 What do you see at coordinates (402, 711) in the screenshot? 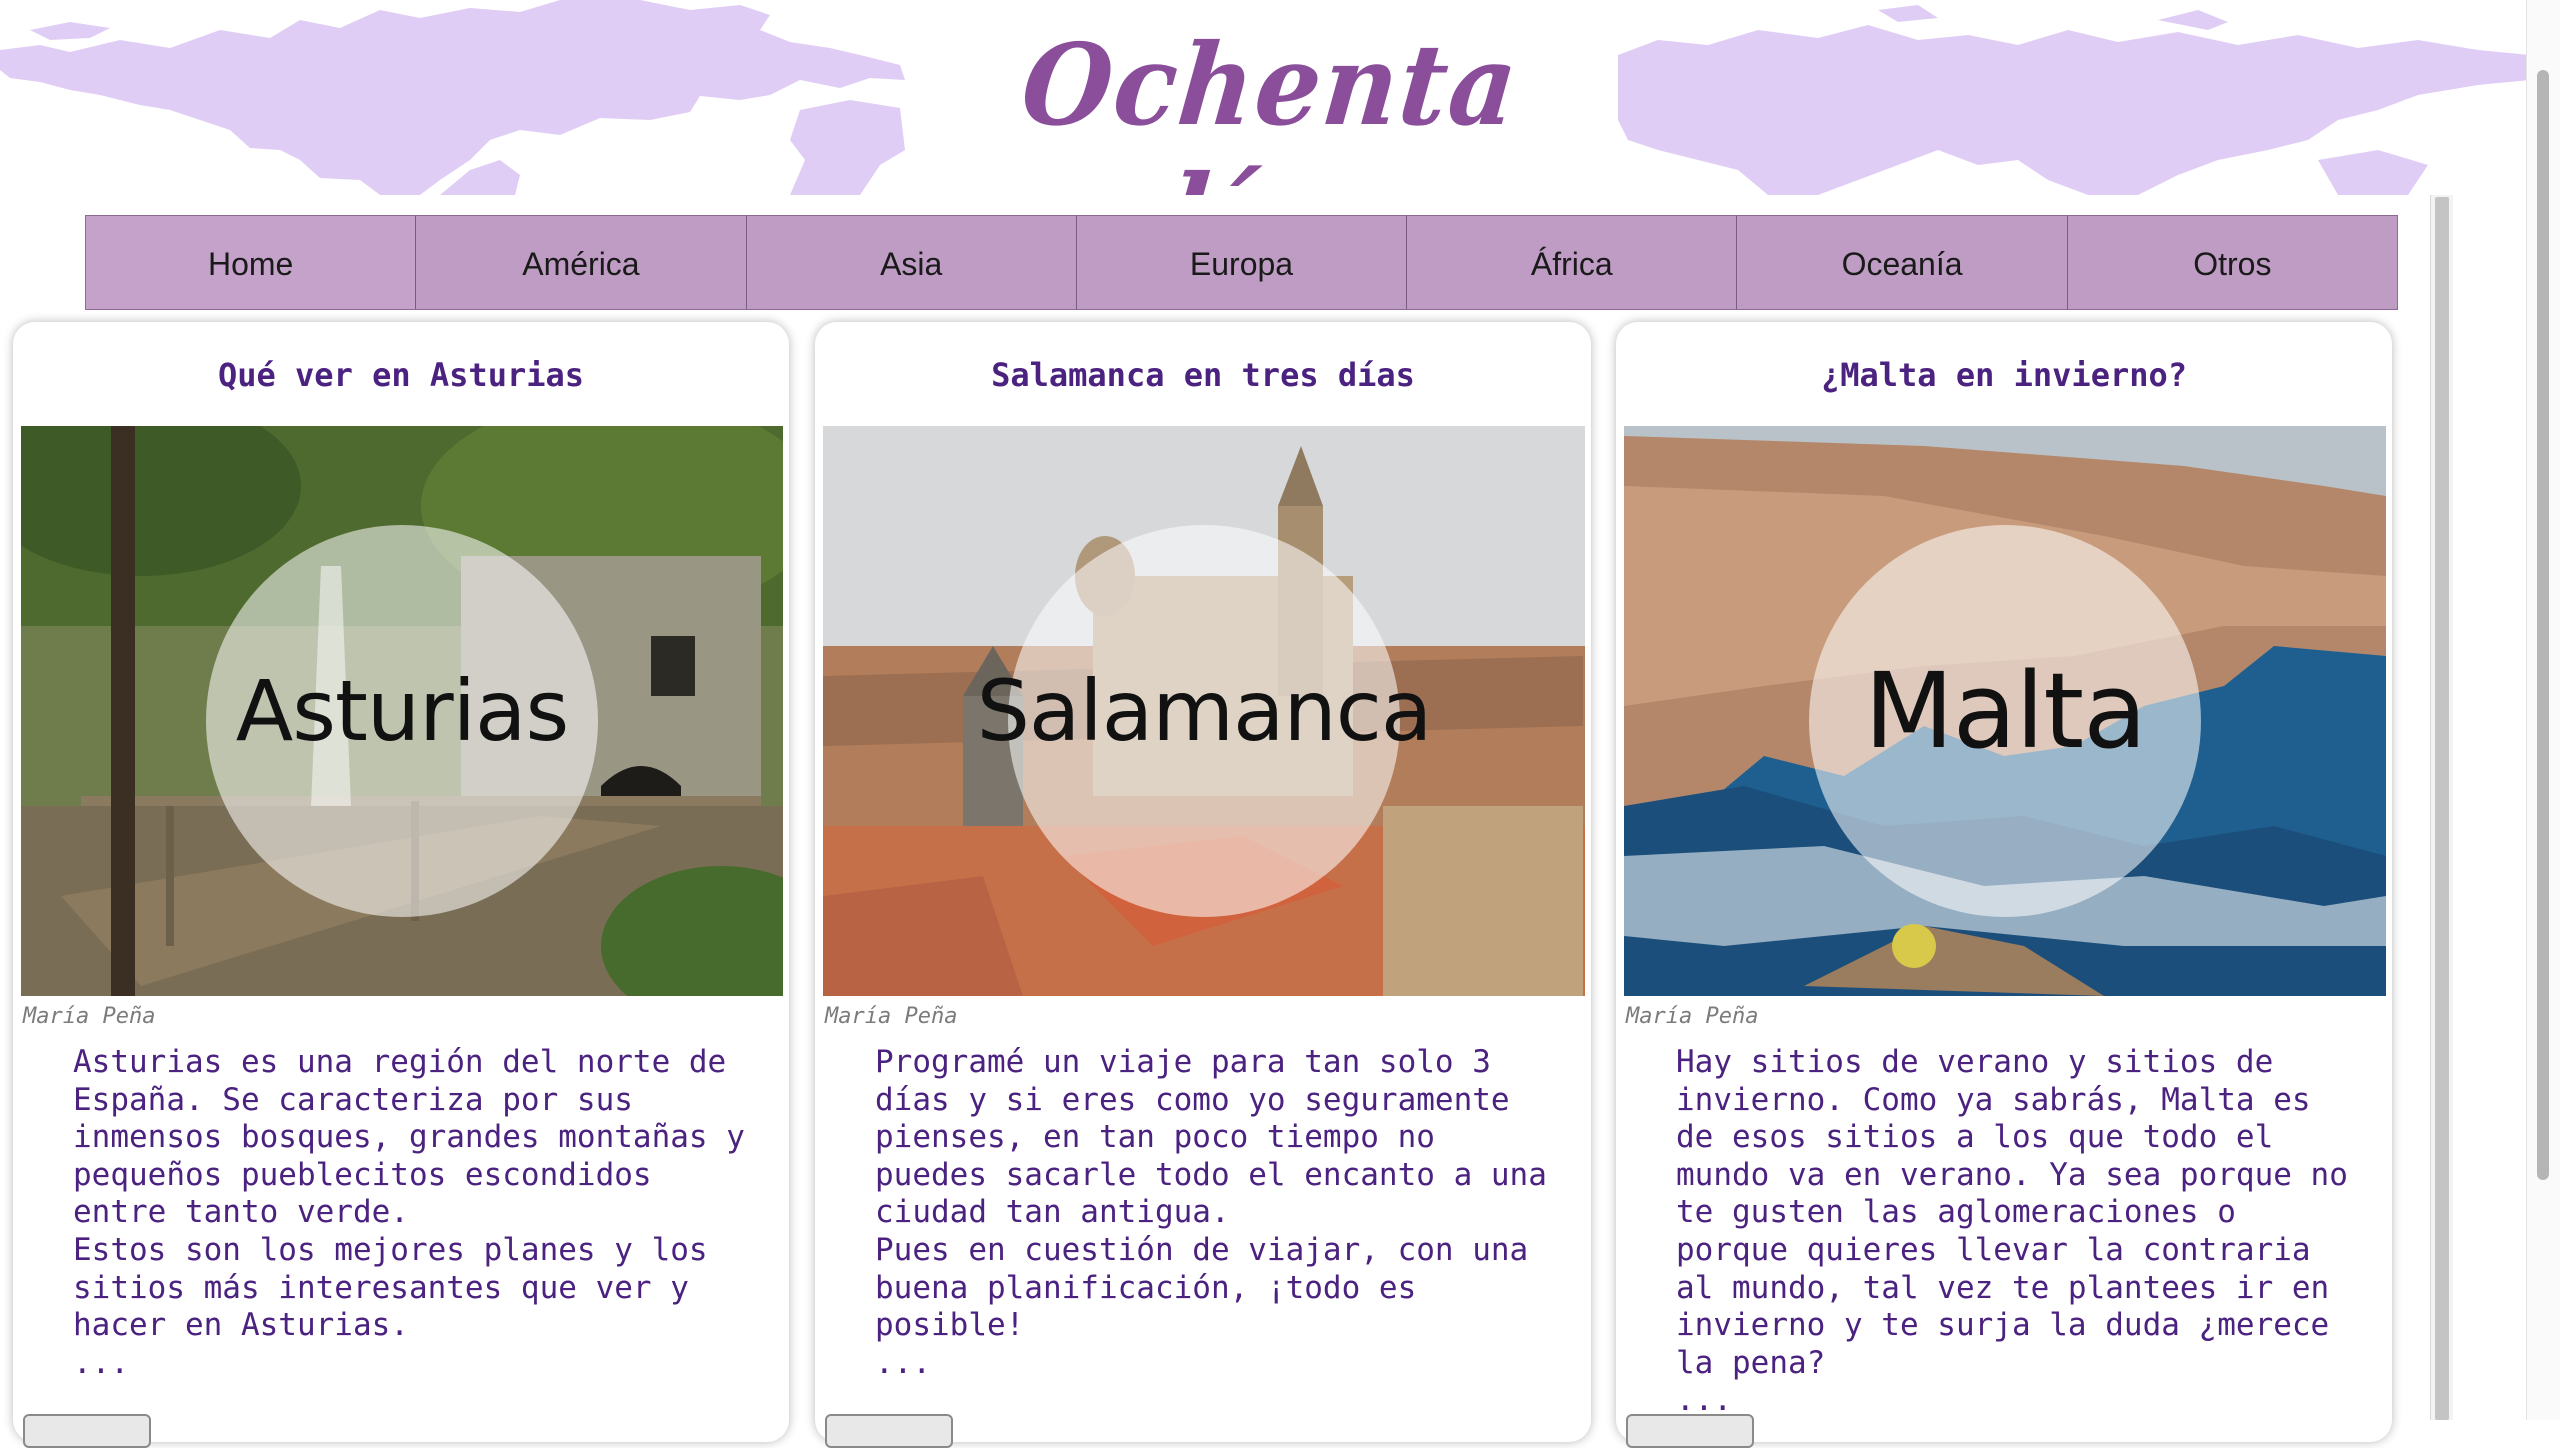
I see `post-image-asturias: Asturias` at bounding box center [402, 711].